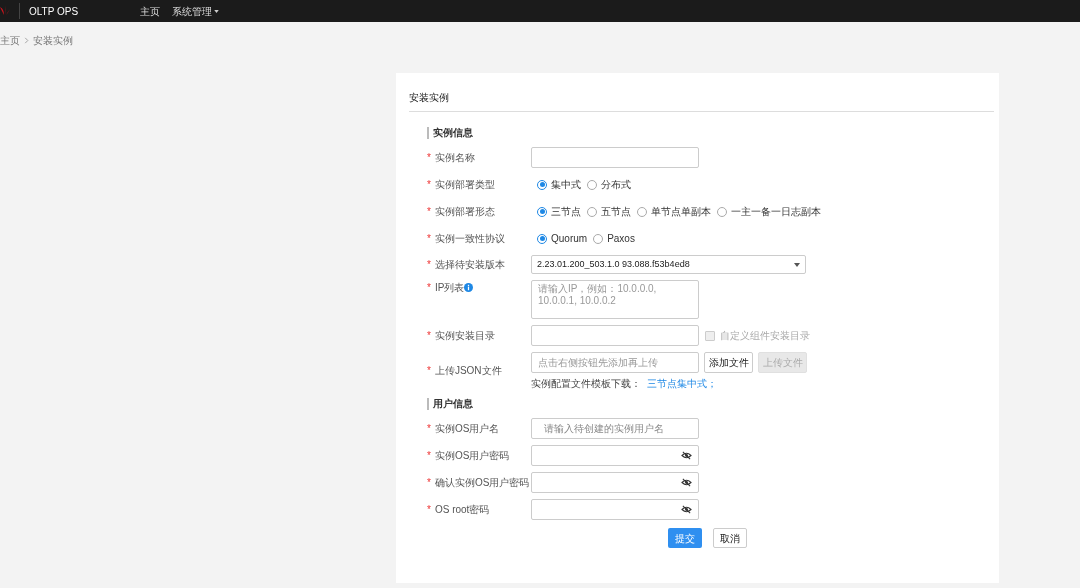 The width and height of the screenshot is (1080, 588). Describe the element at coordinates (464, 185) in the screenshot. I see `field-label: 实例部署类型` at that location.